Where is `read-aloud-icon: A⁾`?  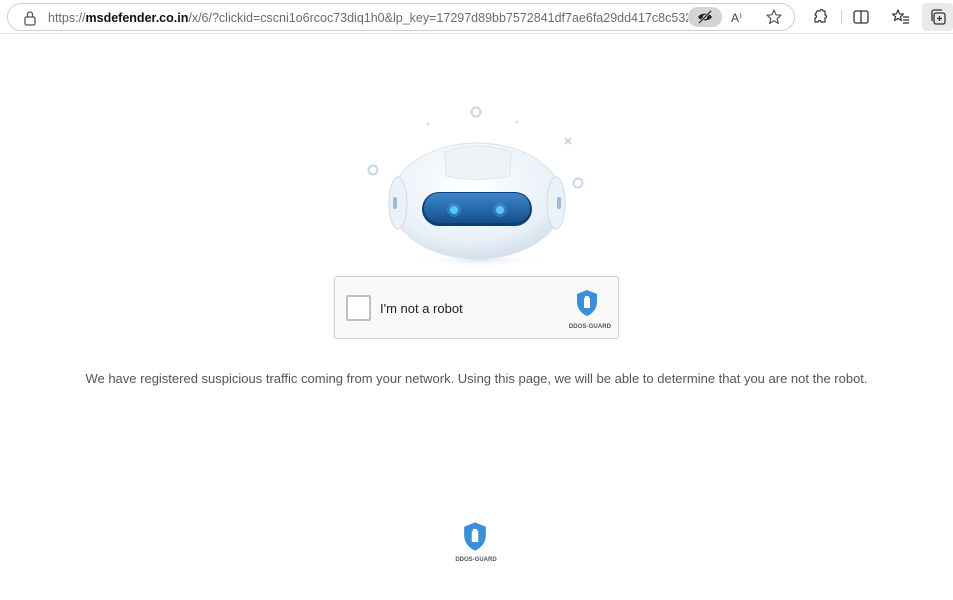
read-aloud-icon: A⁾ is located at coordinates (741, 18).